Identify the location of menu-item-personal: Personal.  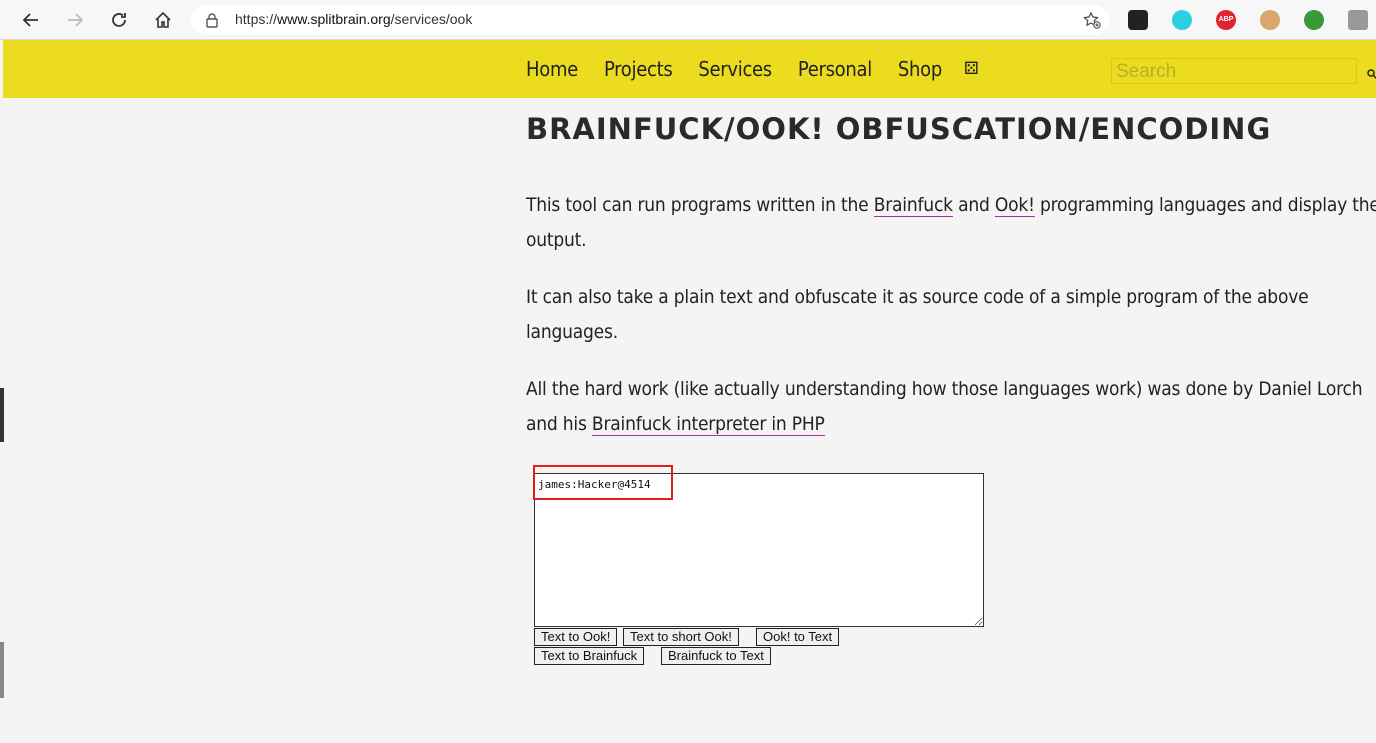
(835, 69).